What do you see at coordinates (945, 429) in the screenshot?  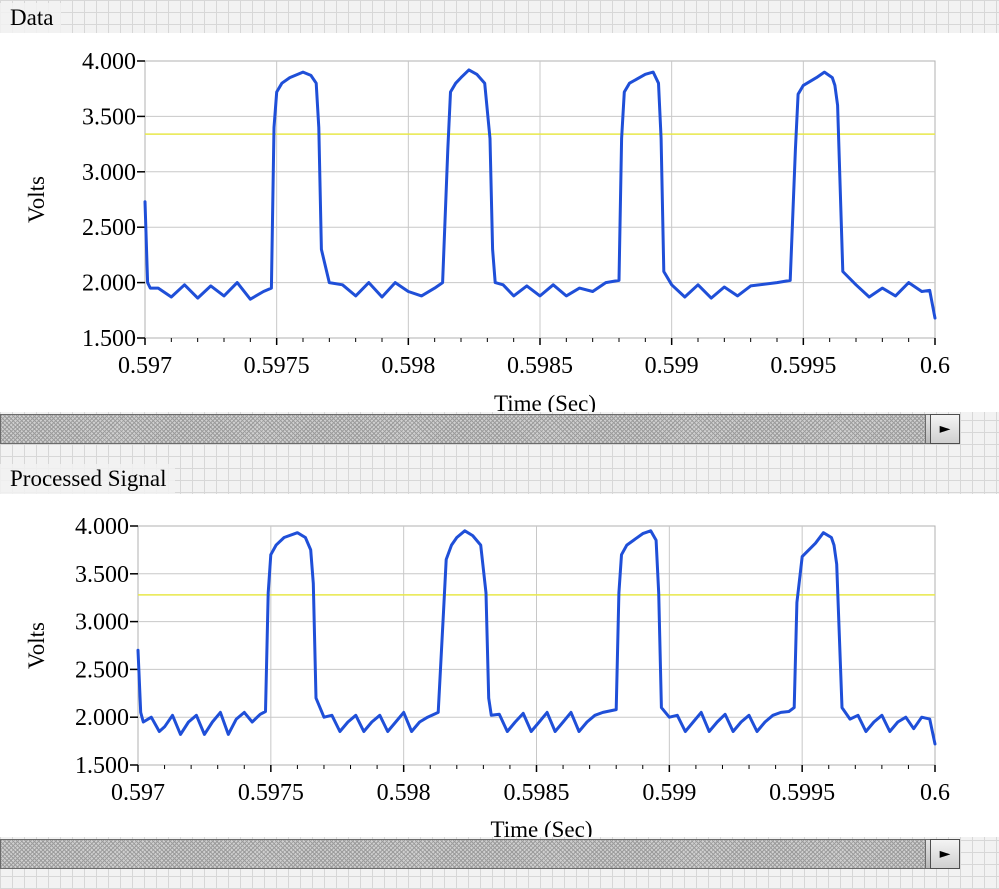 I see `data-scroll-right-arrow-icon: ►` at bounding box center [945, 429].